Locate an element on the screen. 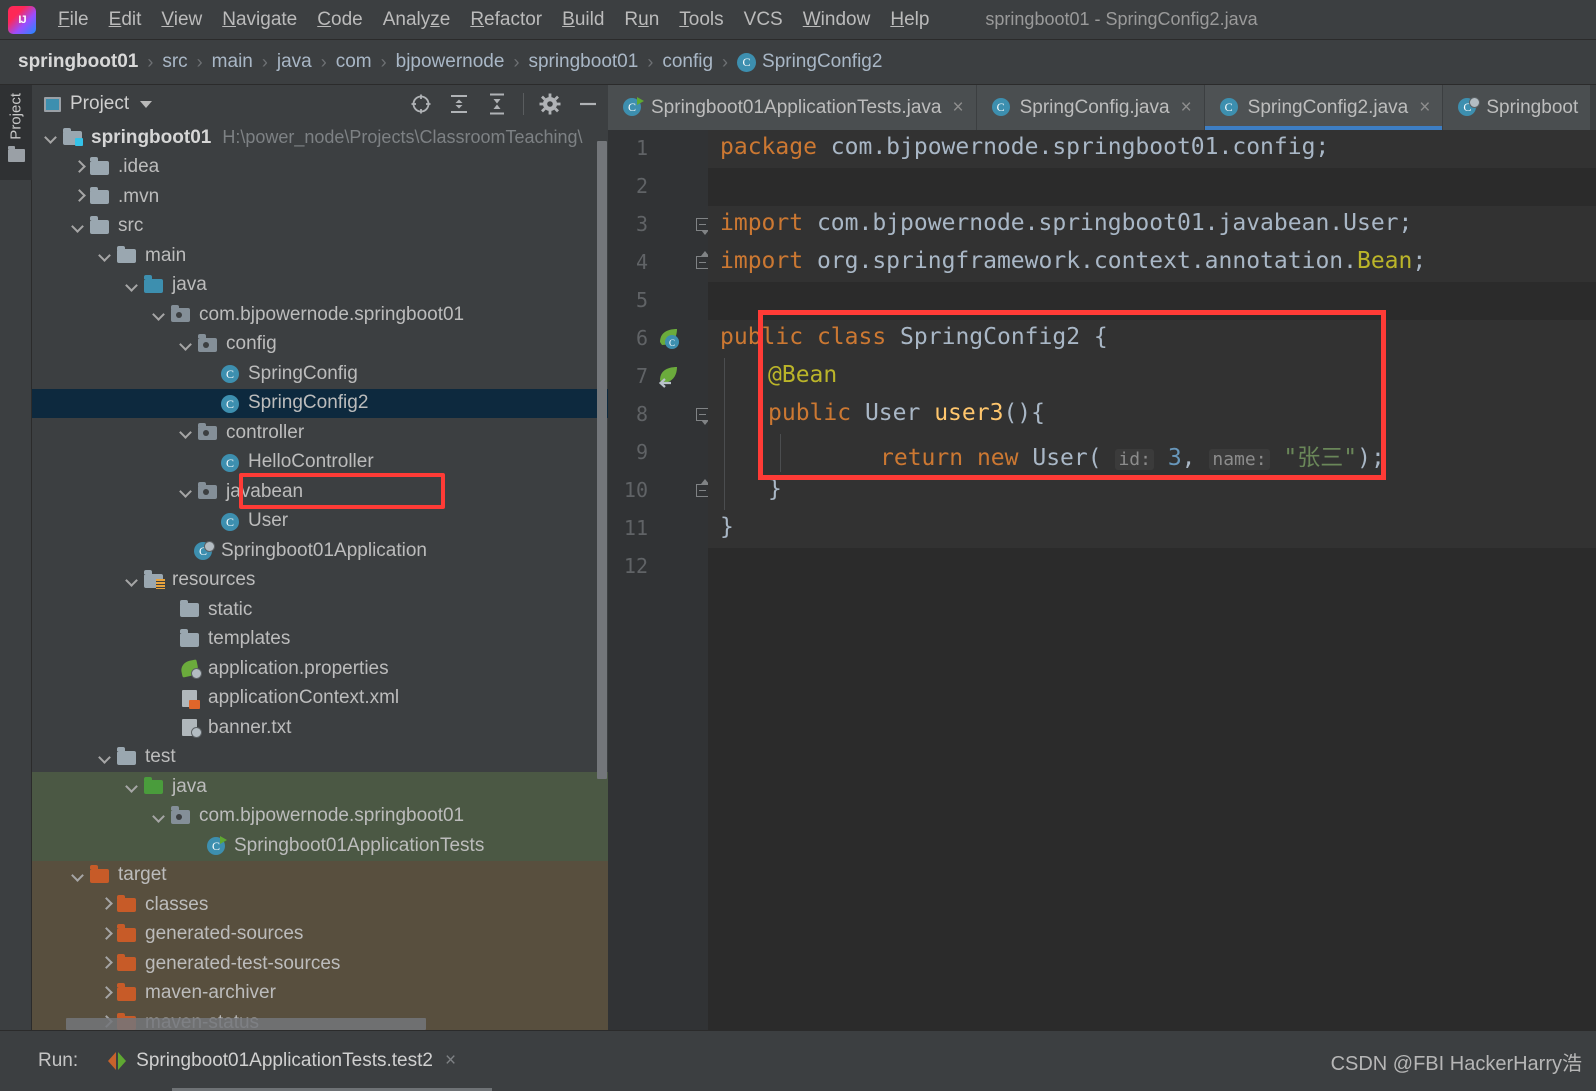 This screenshot has width=1596, height=1091. expand-all-icon is located at coordinates (459, 104).